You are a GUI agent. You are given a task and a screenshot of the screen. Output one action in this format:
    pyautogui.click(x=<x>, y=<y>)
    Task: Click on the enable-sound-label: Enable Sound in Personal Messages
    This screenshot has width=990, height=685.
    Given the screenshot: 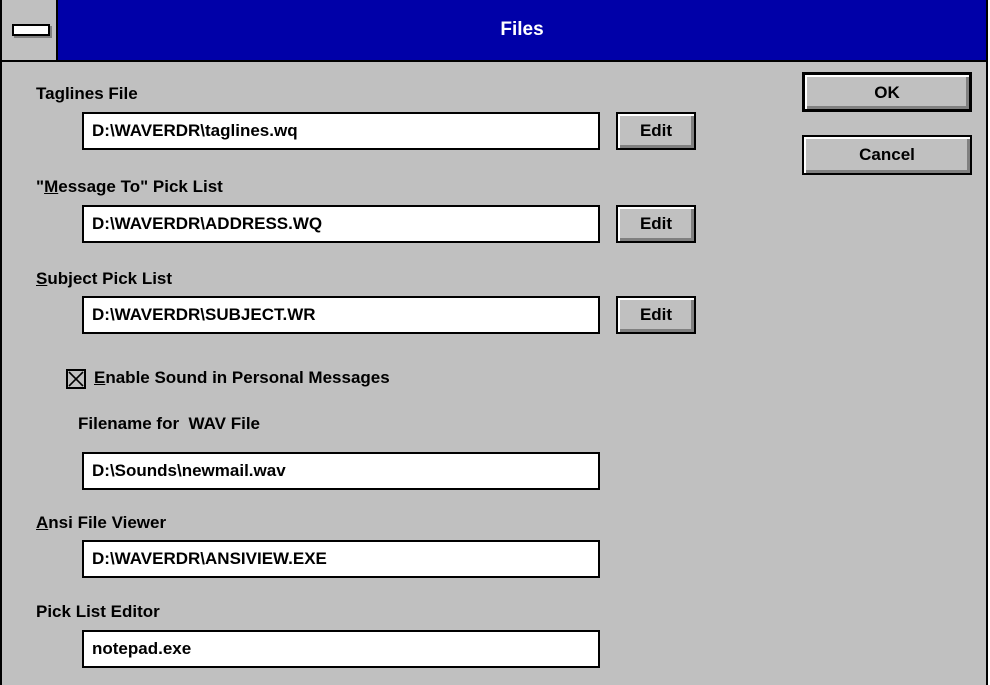 What is the action you would take?
    pyautogui.click(x=242, y=378)
    